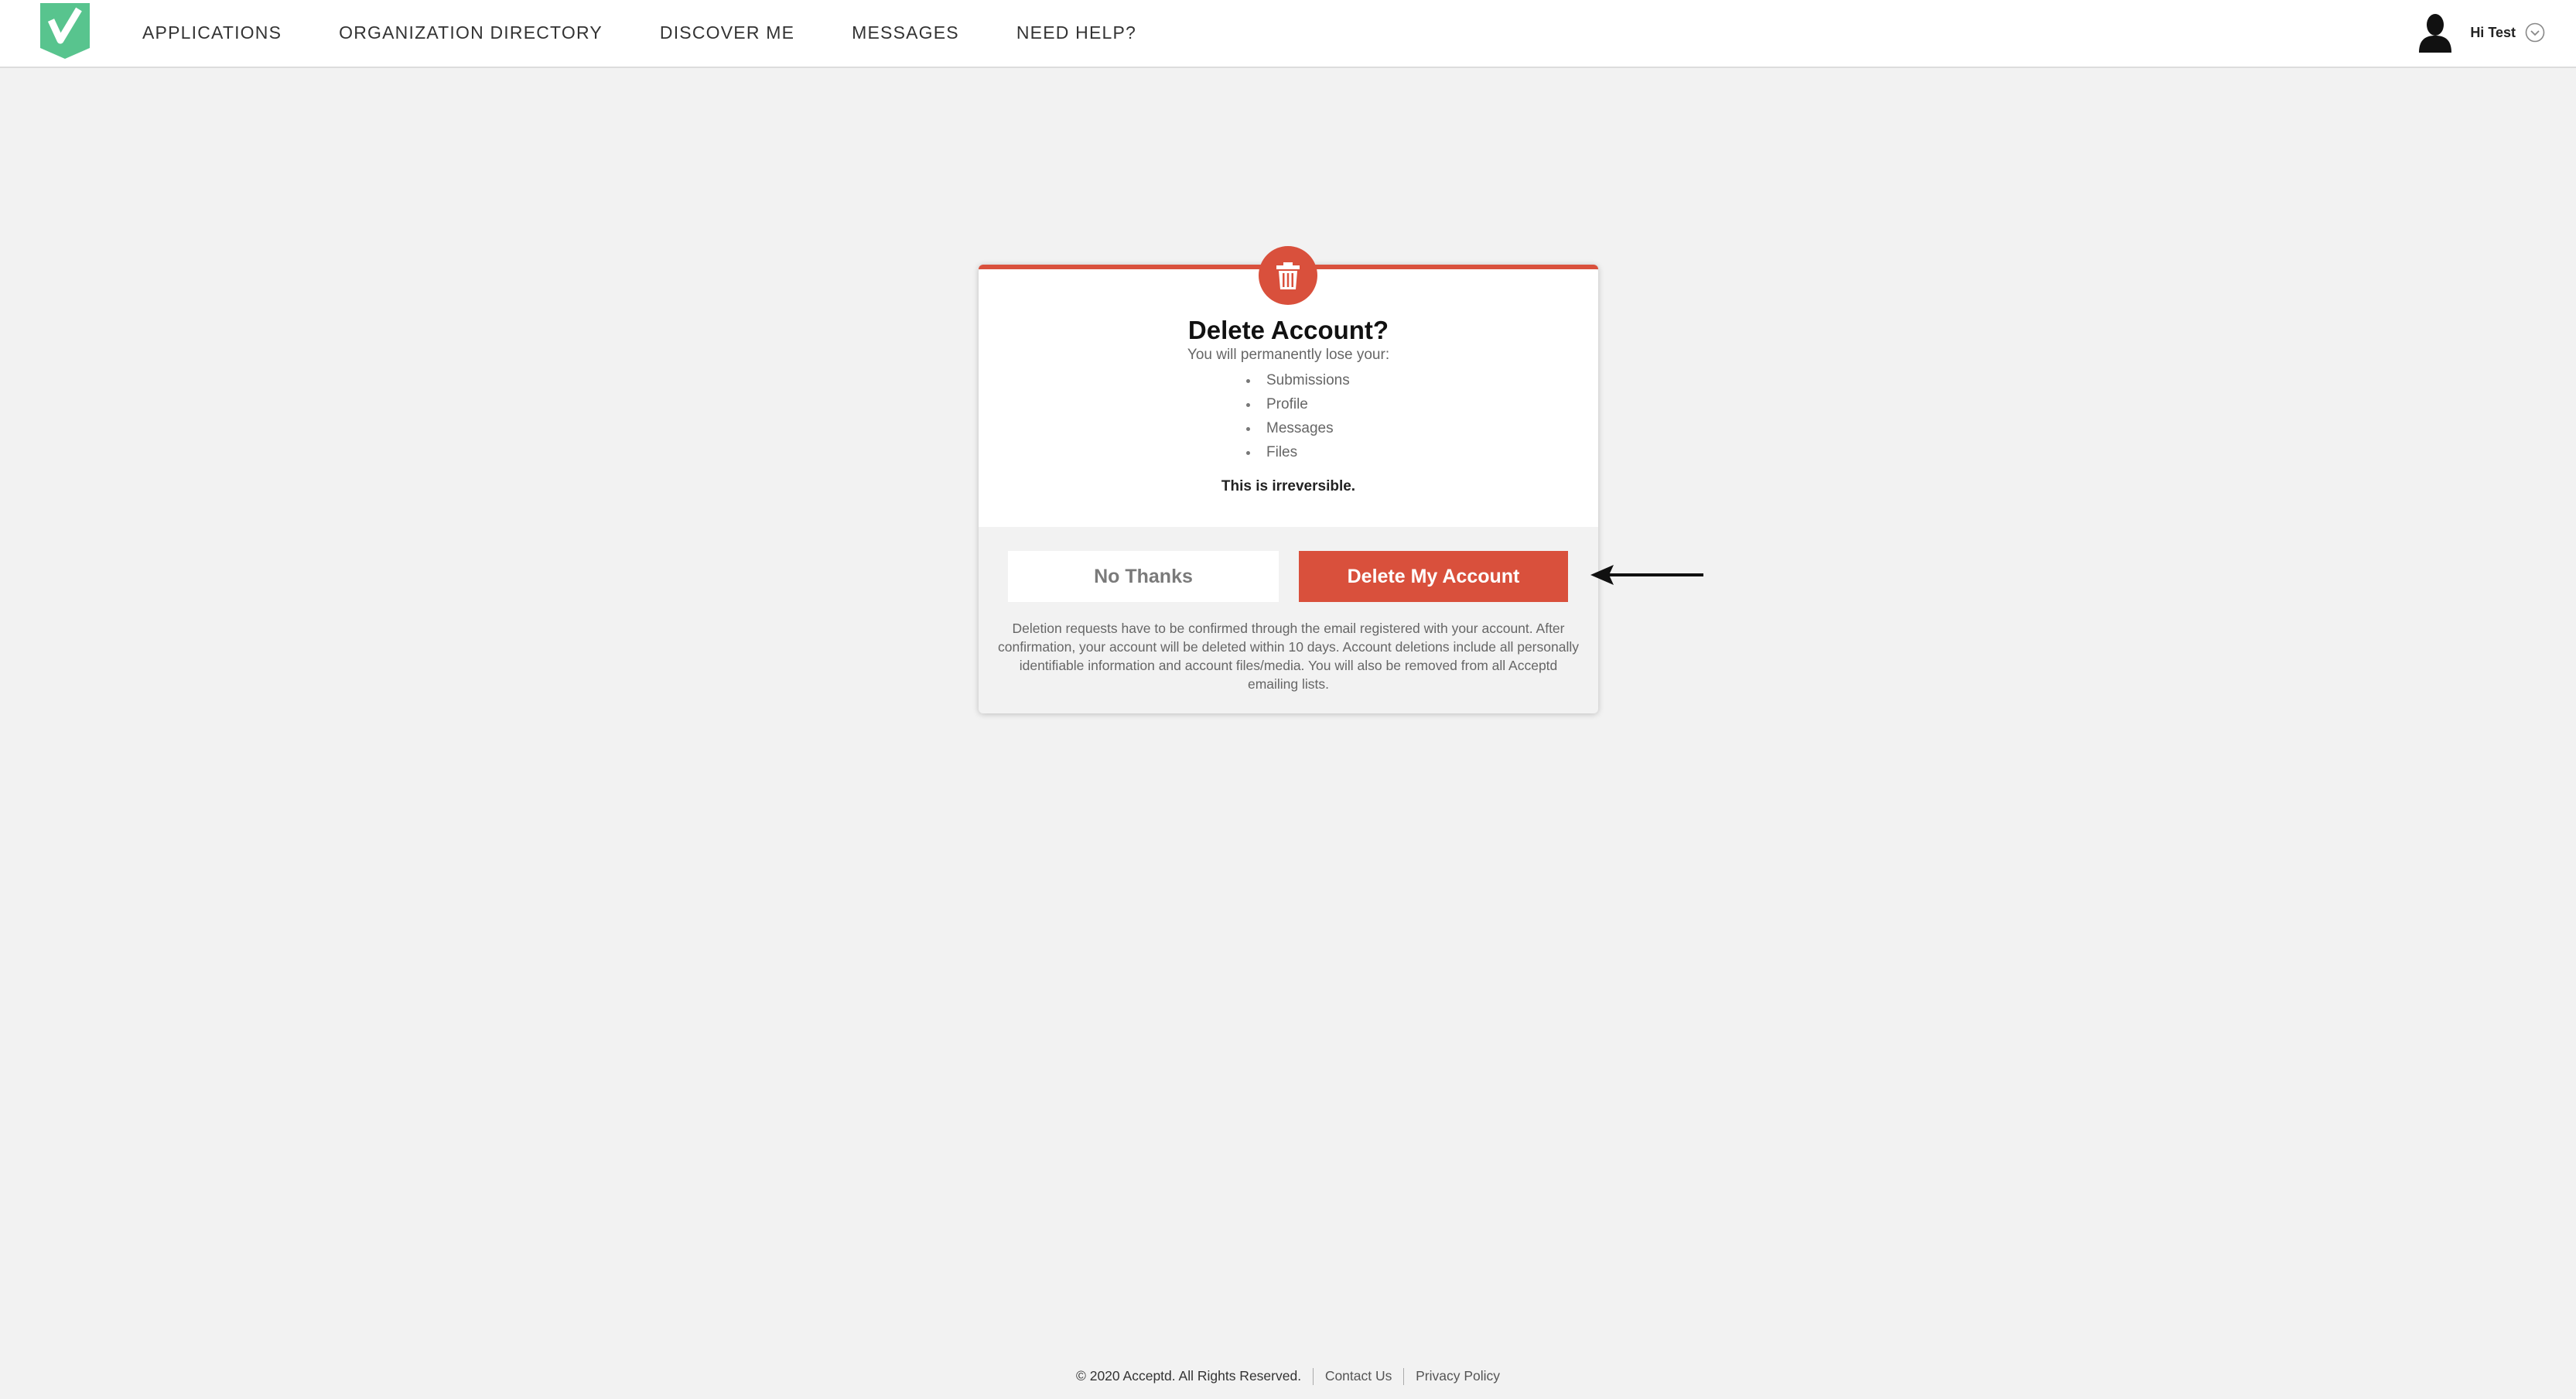 This screenshot has height=1399, width=2576. Describe the element at coordinates (1298, 428) in the screenshot. I see `list-item: Messages` at that location.